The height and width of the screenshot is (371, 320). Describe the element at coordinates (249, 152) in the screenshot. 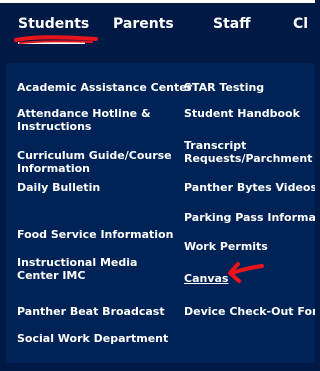

I see `menu-item-transcript-requests: Transcript Requests/Parchment` at that location.